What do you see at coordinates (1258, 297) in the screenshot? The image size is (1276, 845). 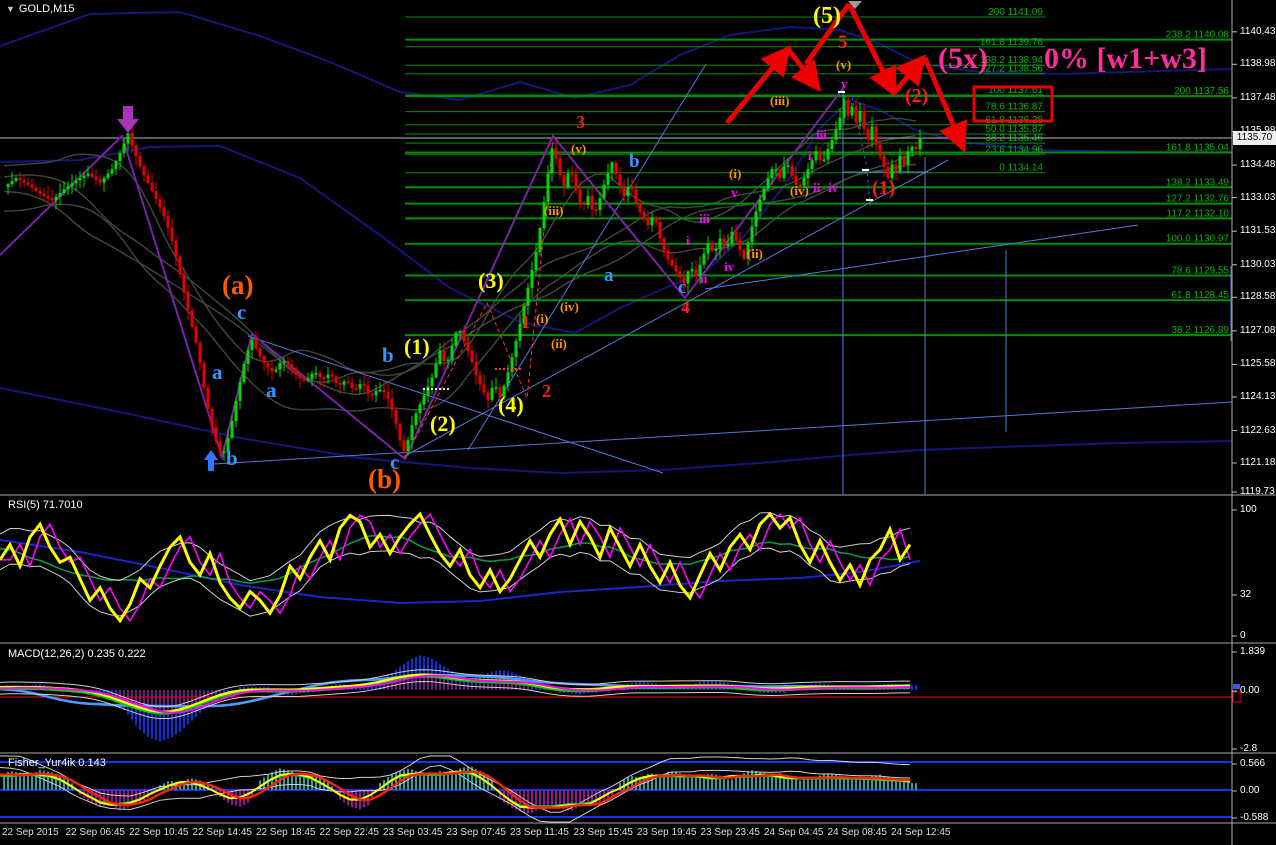 I see `axis-tick-label: 1128.58` at bounding box center [1258, 297].